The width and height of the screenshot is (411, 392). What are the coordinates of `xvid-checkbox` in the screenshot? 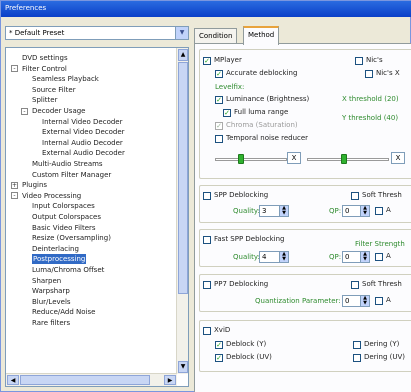 It's located at (207, 331).